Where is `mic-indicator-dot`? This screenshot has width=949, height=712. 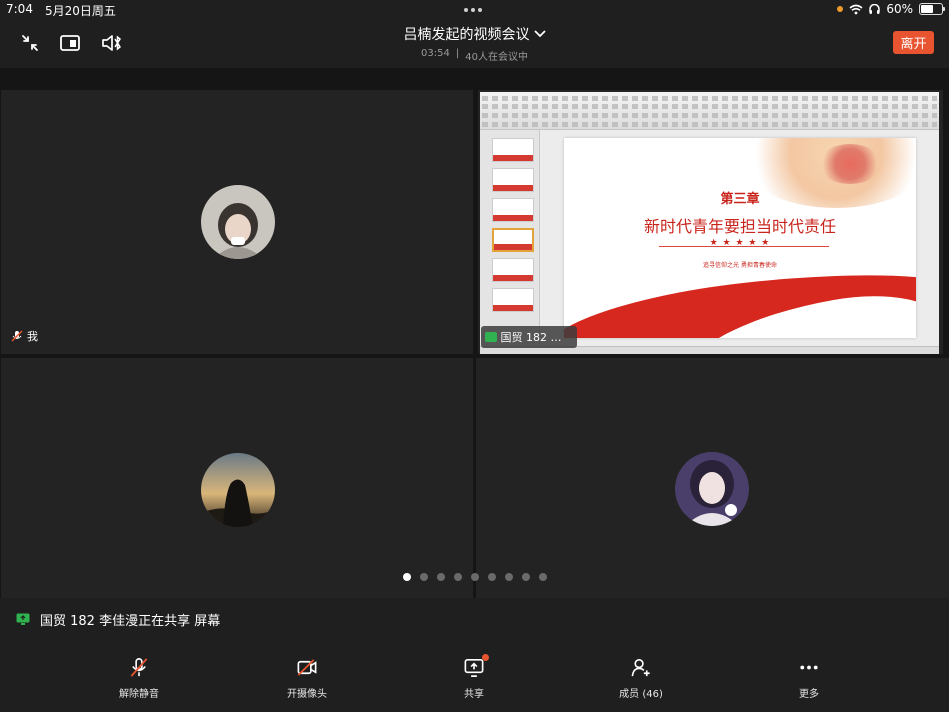
mic-indicator-dot is located at coordinates (840, 9).